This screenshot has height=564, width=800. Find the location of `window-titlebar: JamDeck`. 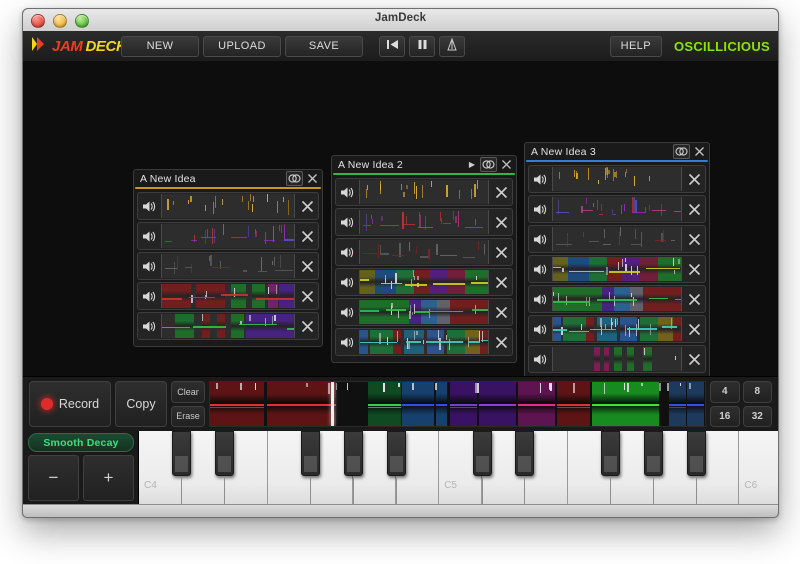

window-titlebar: JamDeck is located at coordinates (400, 20).